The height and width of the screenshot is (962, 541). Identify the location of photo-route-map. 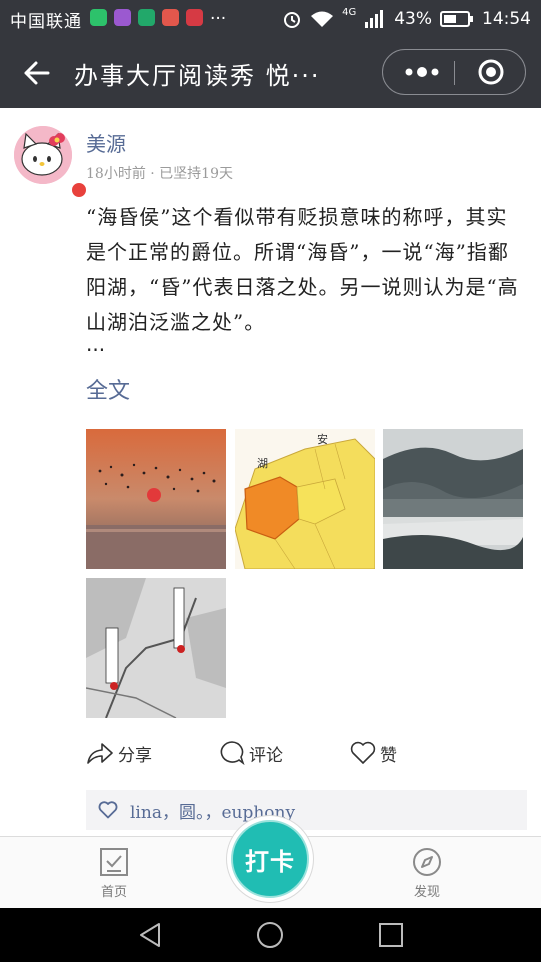
(156, 648).